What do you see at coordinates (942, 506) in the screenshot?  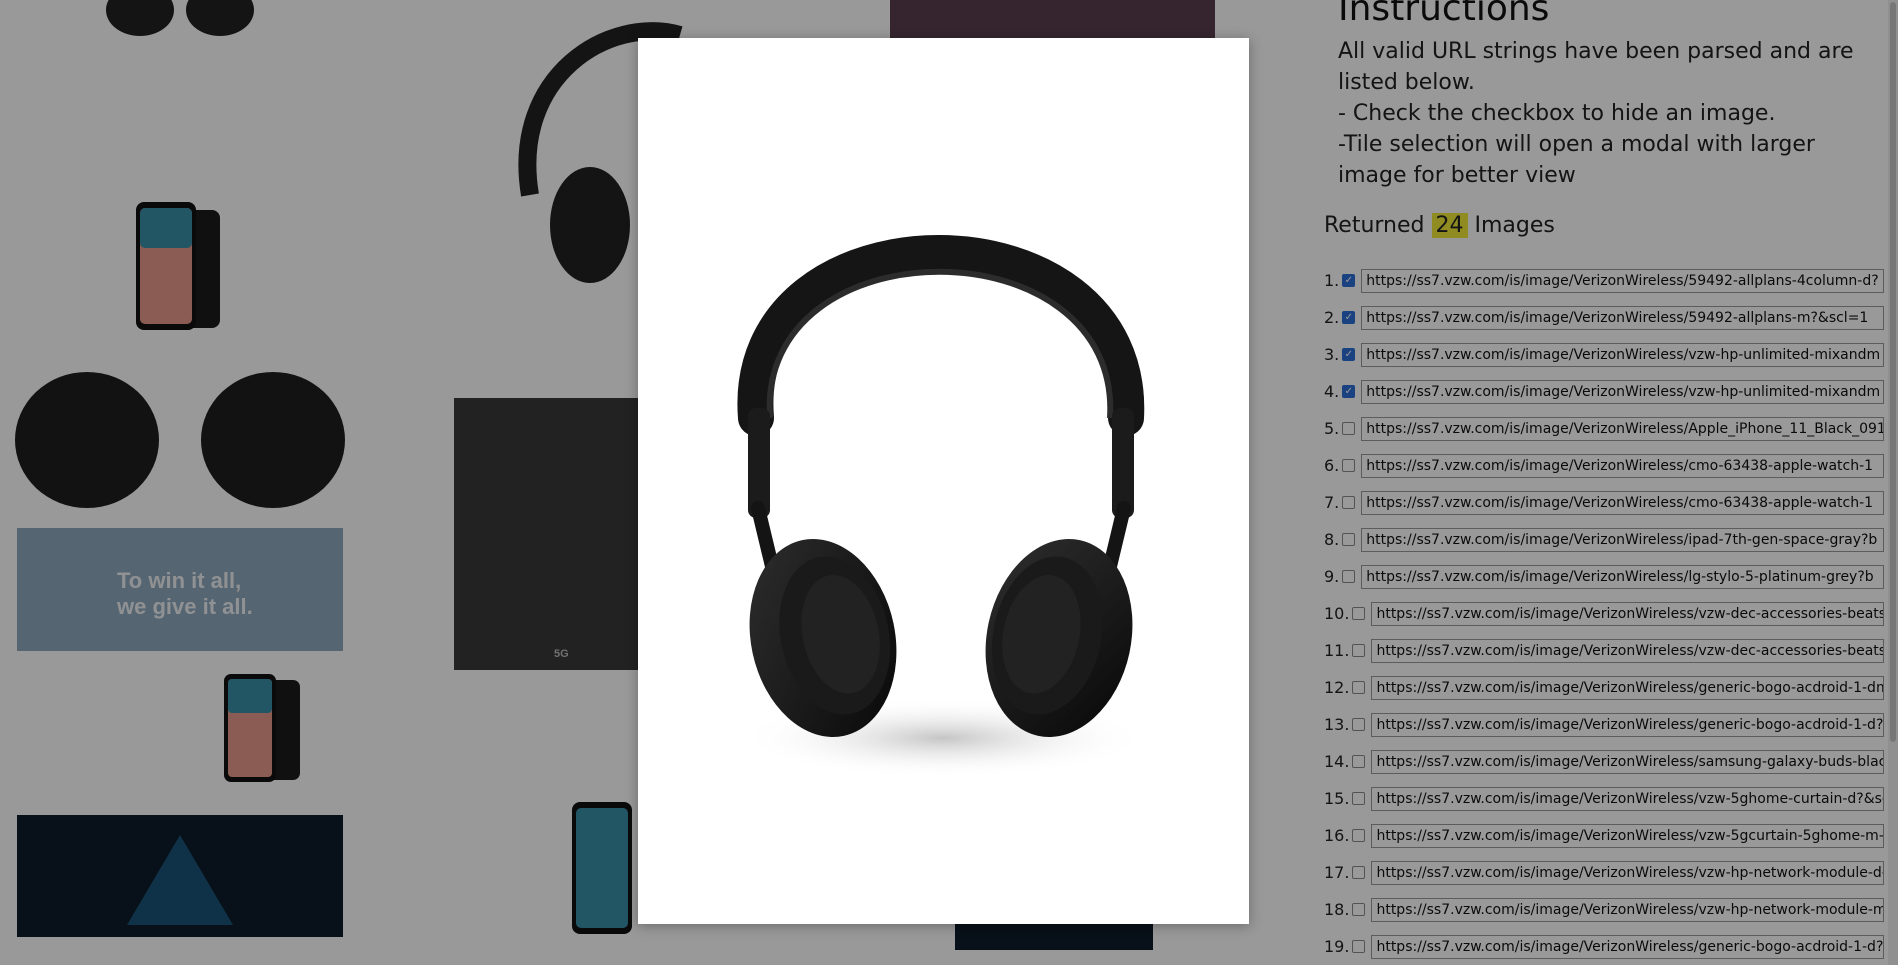 I see `headphones-icon` at bounding box center [942, 506].